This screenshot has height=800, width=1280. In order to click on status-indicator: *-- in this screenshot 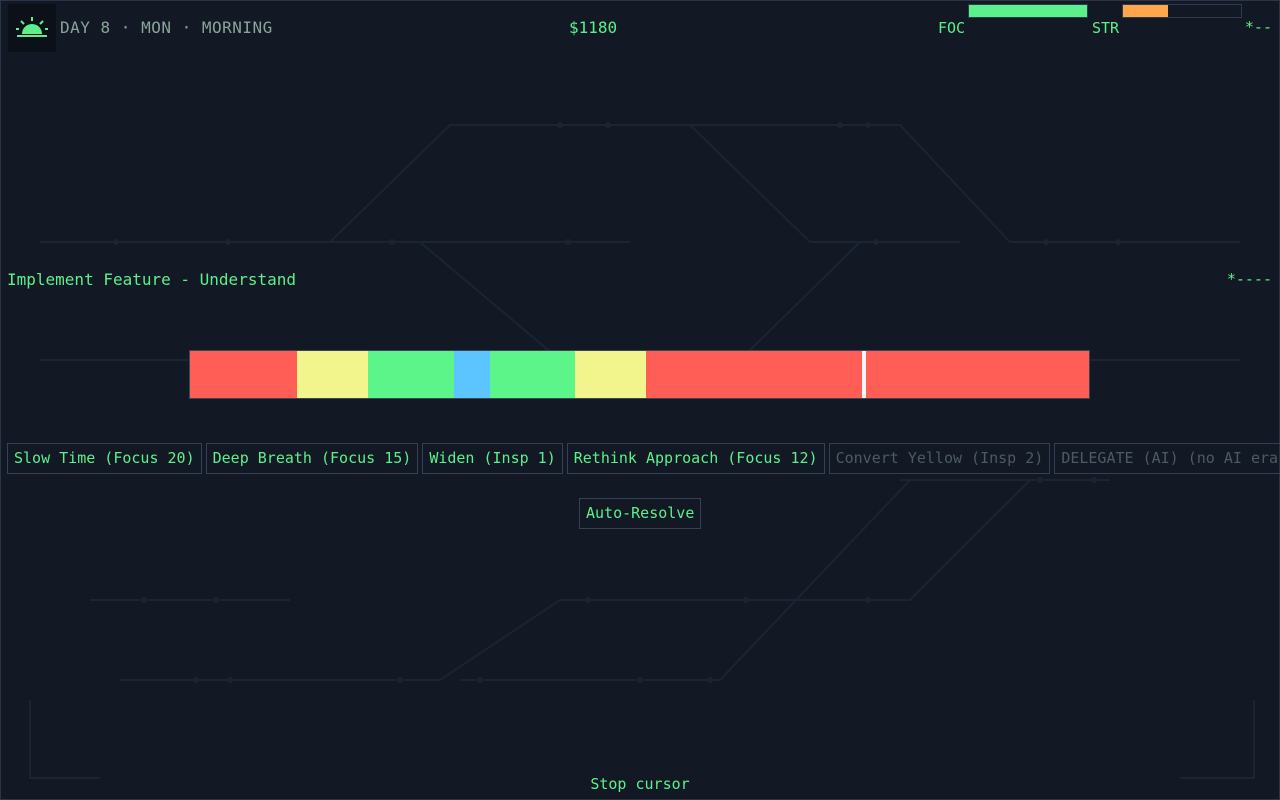, I will do `click(1258, 27)`.